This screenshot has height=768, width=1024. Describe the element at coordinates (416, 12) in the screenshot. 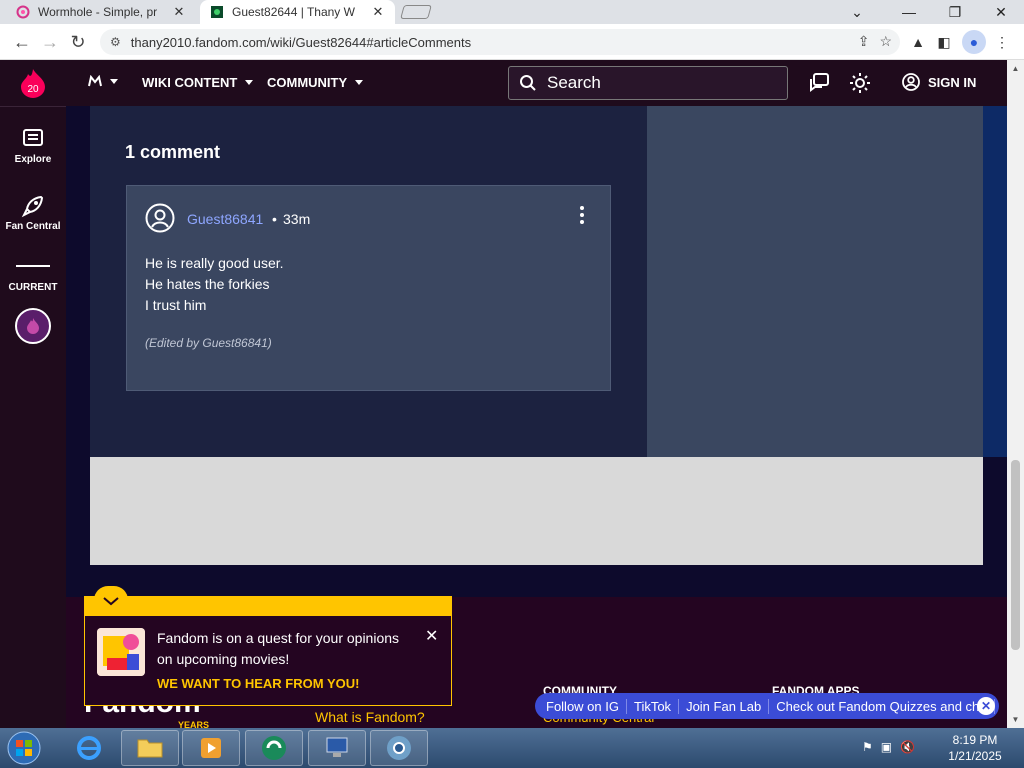

I see `new-tab-button` at that location.